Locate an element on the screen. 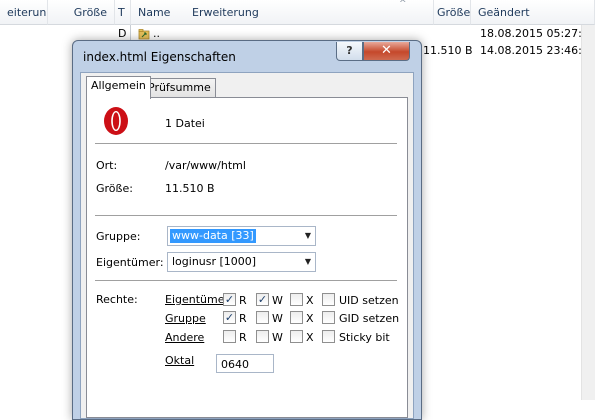 The height and width of the screenshot is (420, 595). column-header-label: Geändert is located at coordinates (504, 12).